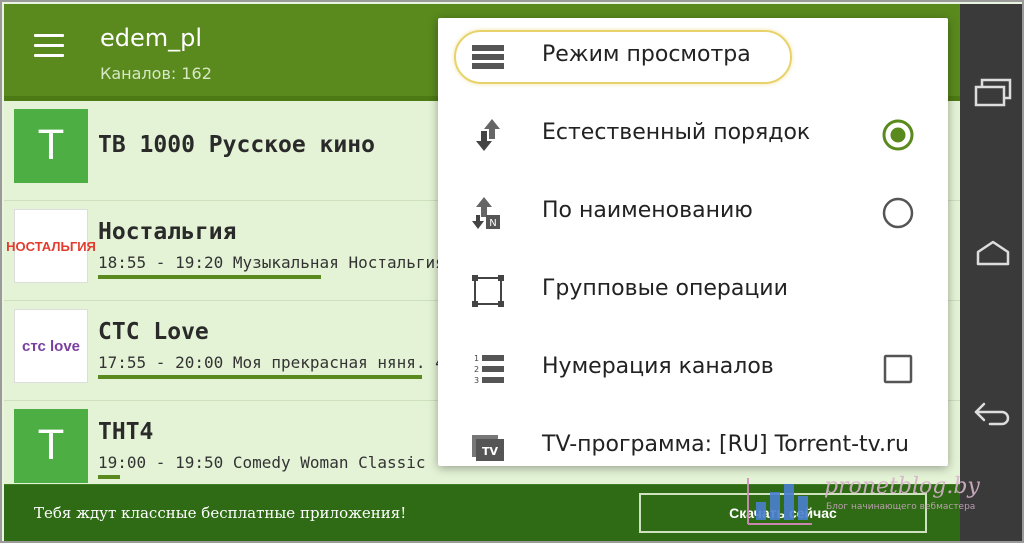 This screenshot has width=1024, height=543. What do you see at coordinates (492, 223) in the screenshot?
I see `svg-text: N` at bounding box center [492, 223].